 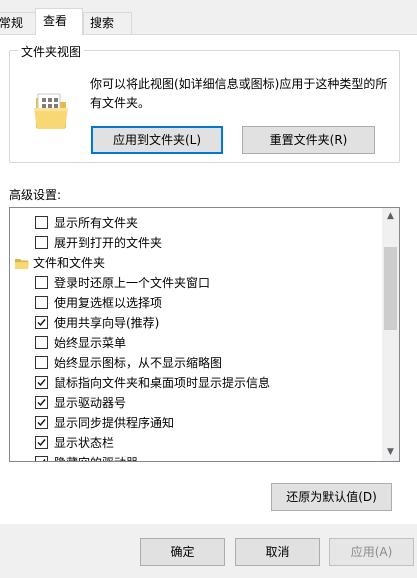 I want to click on list-item-label: 显示状态栏, so click(x=84, y=443).